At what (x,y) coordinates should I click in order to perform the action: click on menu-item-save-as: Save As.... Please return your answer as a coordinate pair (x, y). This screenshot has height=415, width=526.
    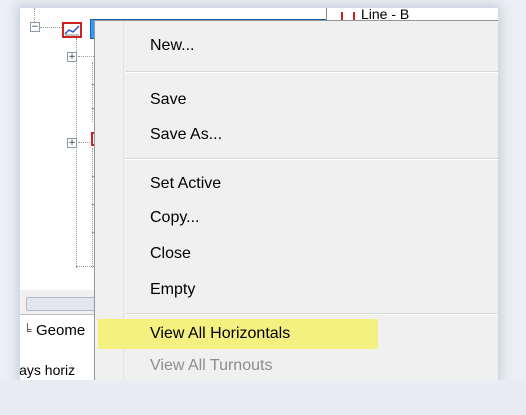
    Looking at the image, I should click on (298, 135).